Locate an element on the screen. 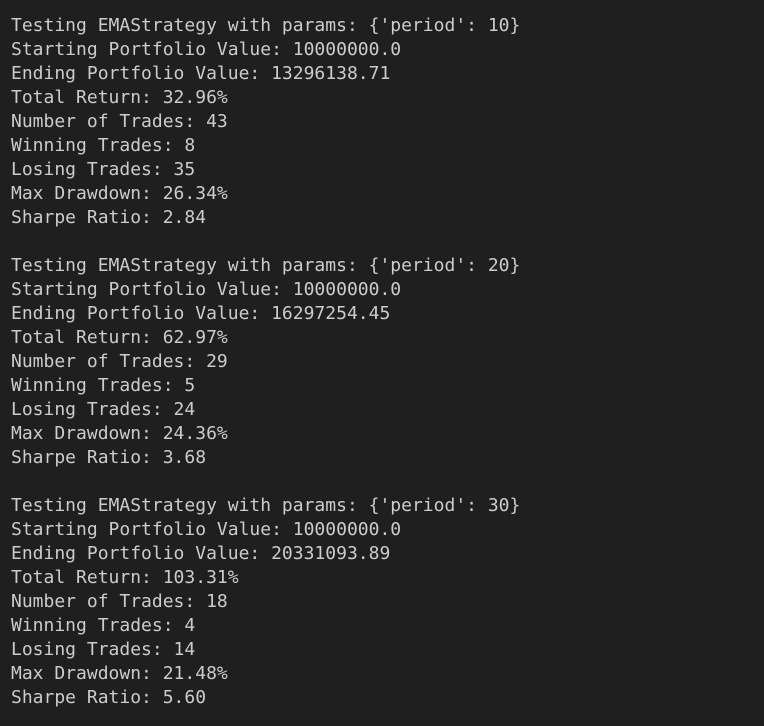 This screenshot has height=726, width=764. terminal-line: Ending Portfolio Value: 16297254.45 is located at coordinates (201, 313).